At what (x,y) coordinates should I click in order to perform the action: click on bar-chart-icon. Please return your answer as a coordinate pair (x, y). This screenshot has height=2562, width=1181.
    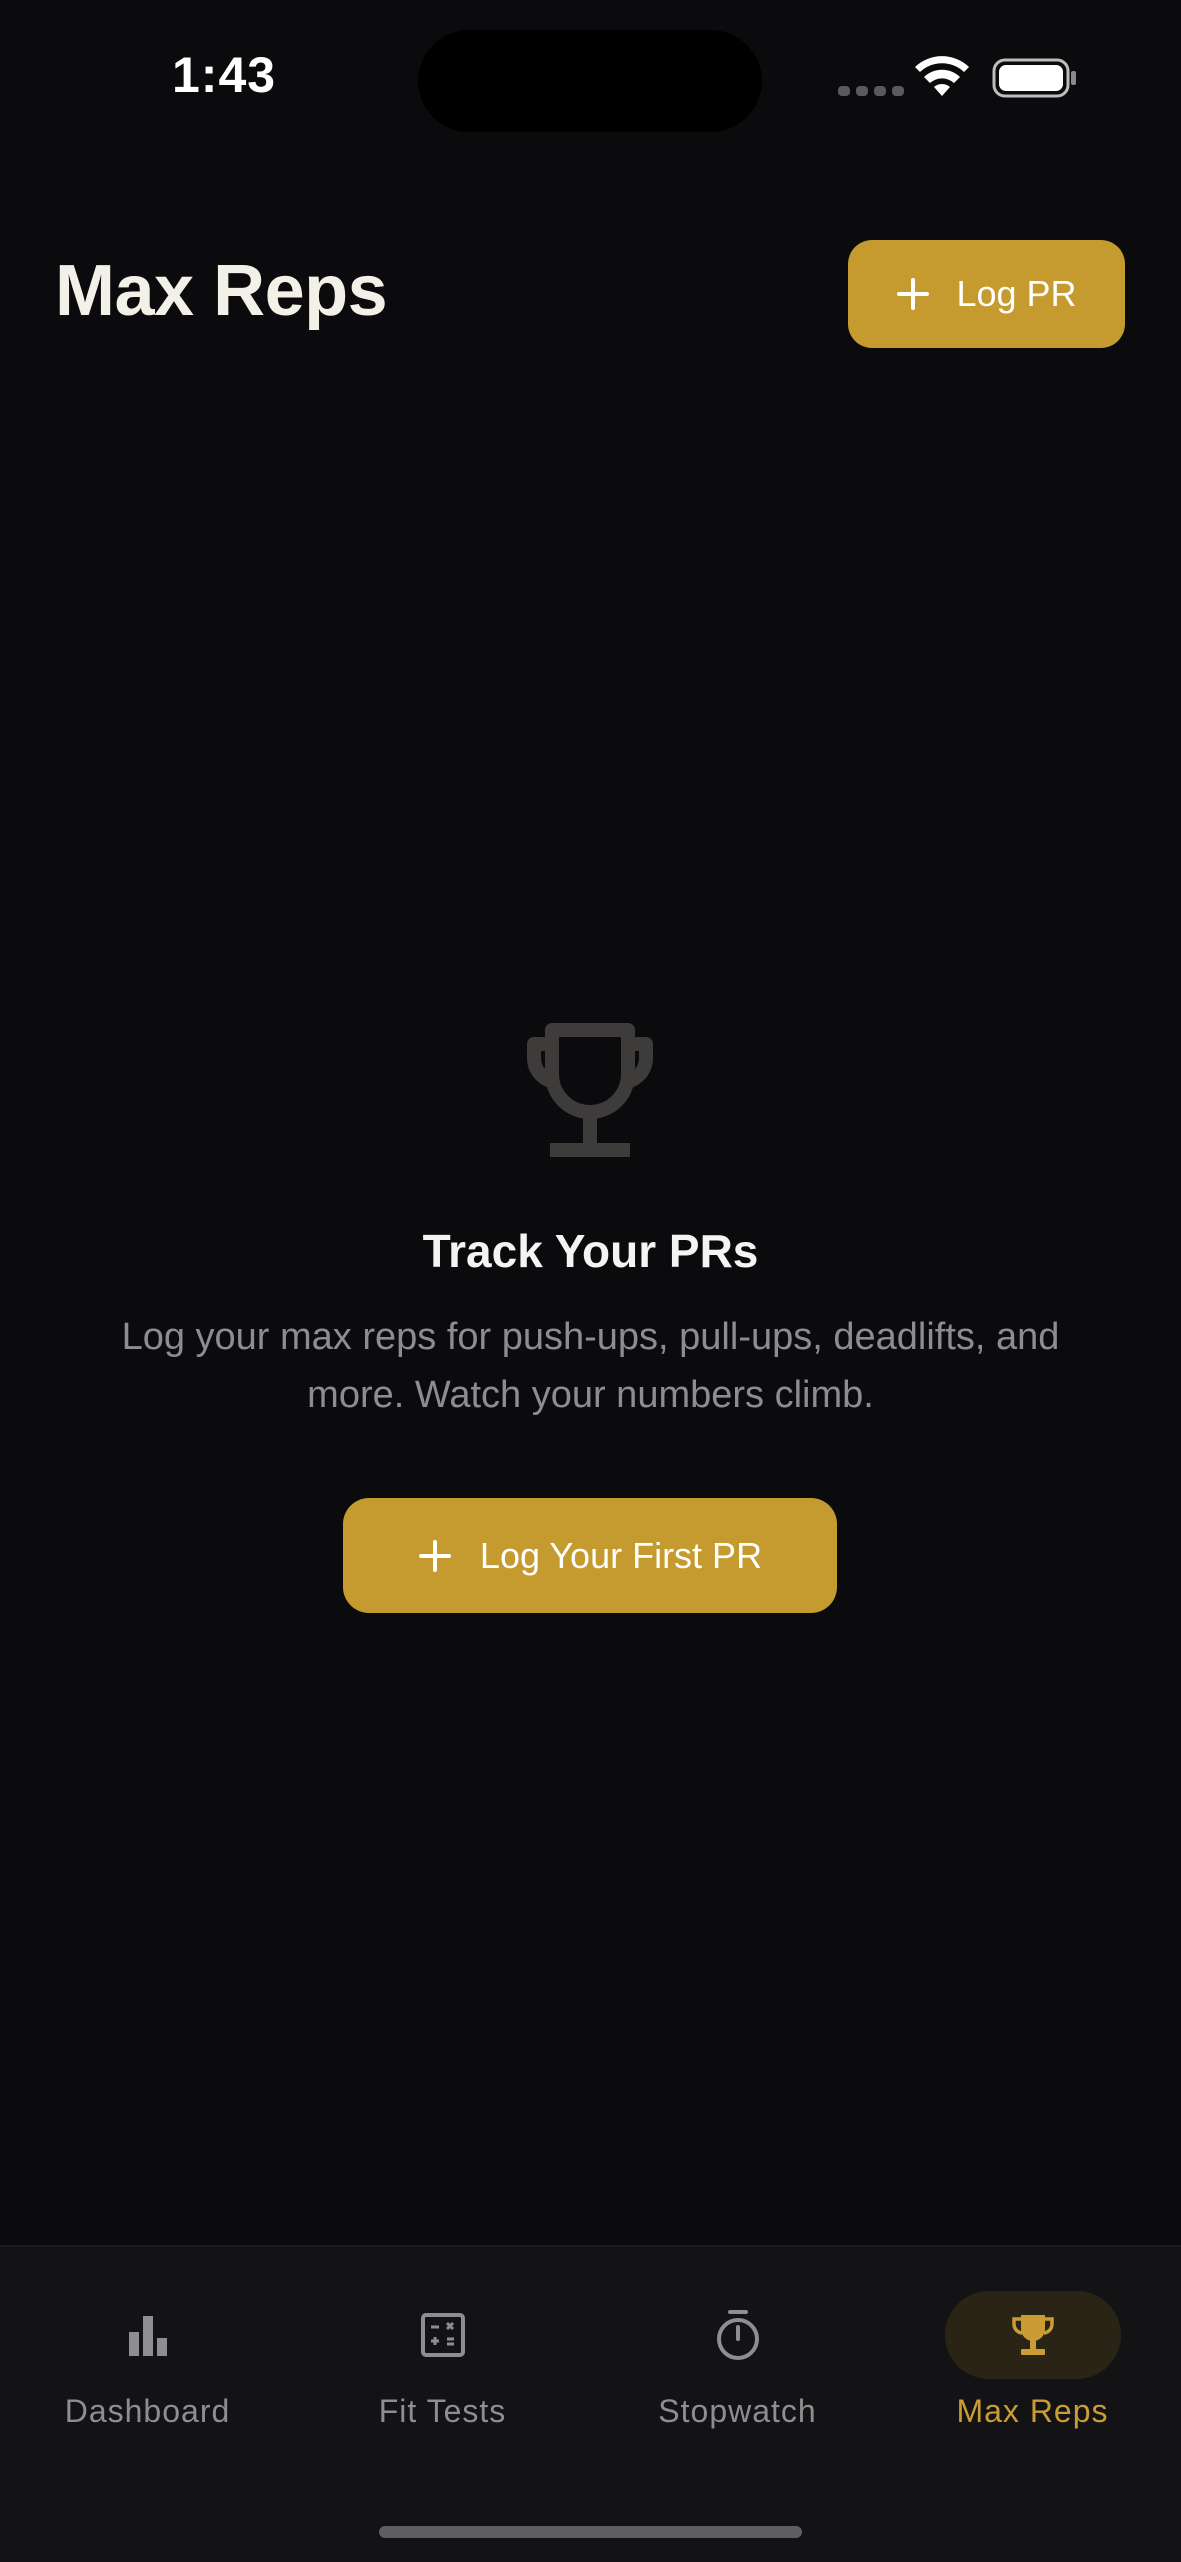
    Looking at the image, I should click on (147, 2336).